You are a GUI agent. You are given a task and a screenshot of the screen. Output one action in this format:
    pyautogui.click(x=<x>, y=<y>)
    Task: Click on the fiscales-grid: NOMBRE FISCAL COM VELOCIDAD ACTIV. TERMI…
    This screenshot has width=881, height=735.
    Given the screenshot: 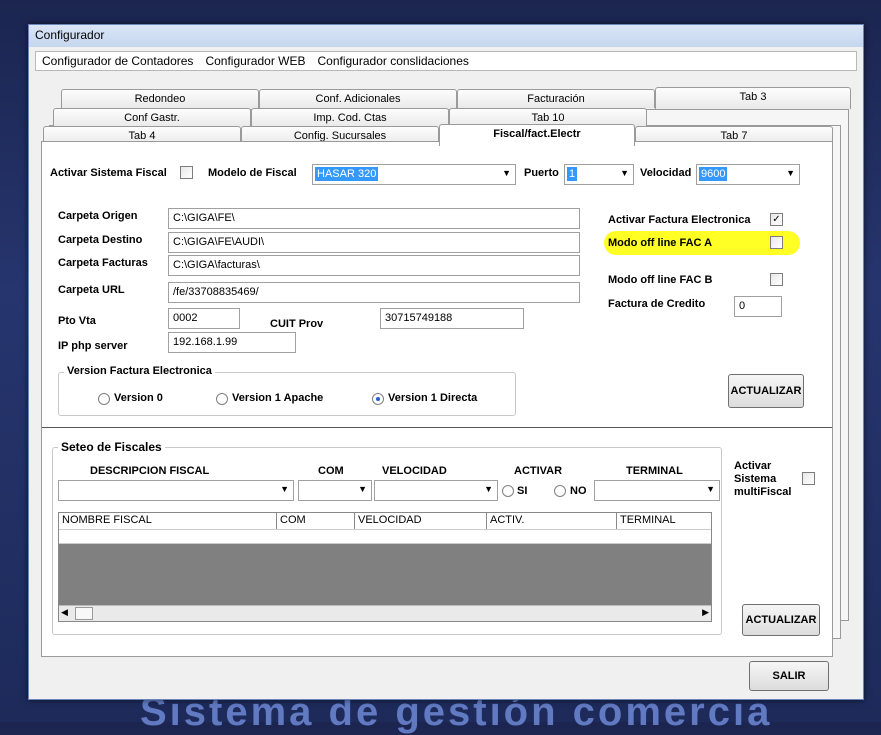 What is the action you would take?
    pyautogui.click(x=385, y=567)
    